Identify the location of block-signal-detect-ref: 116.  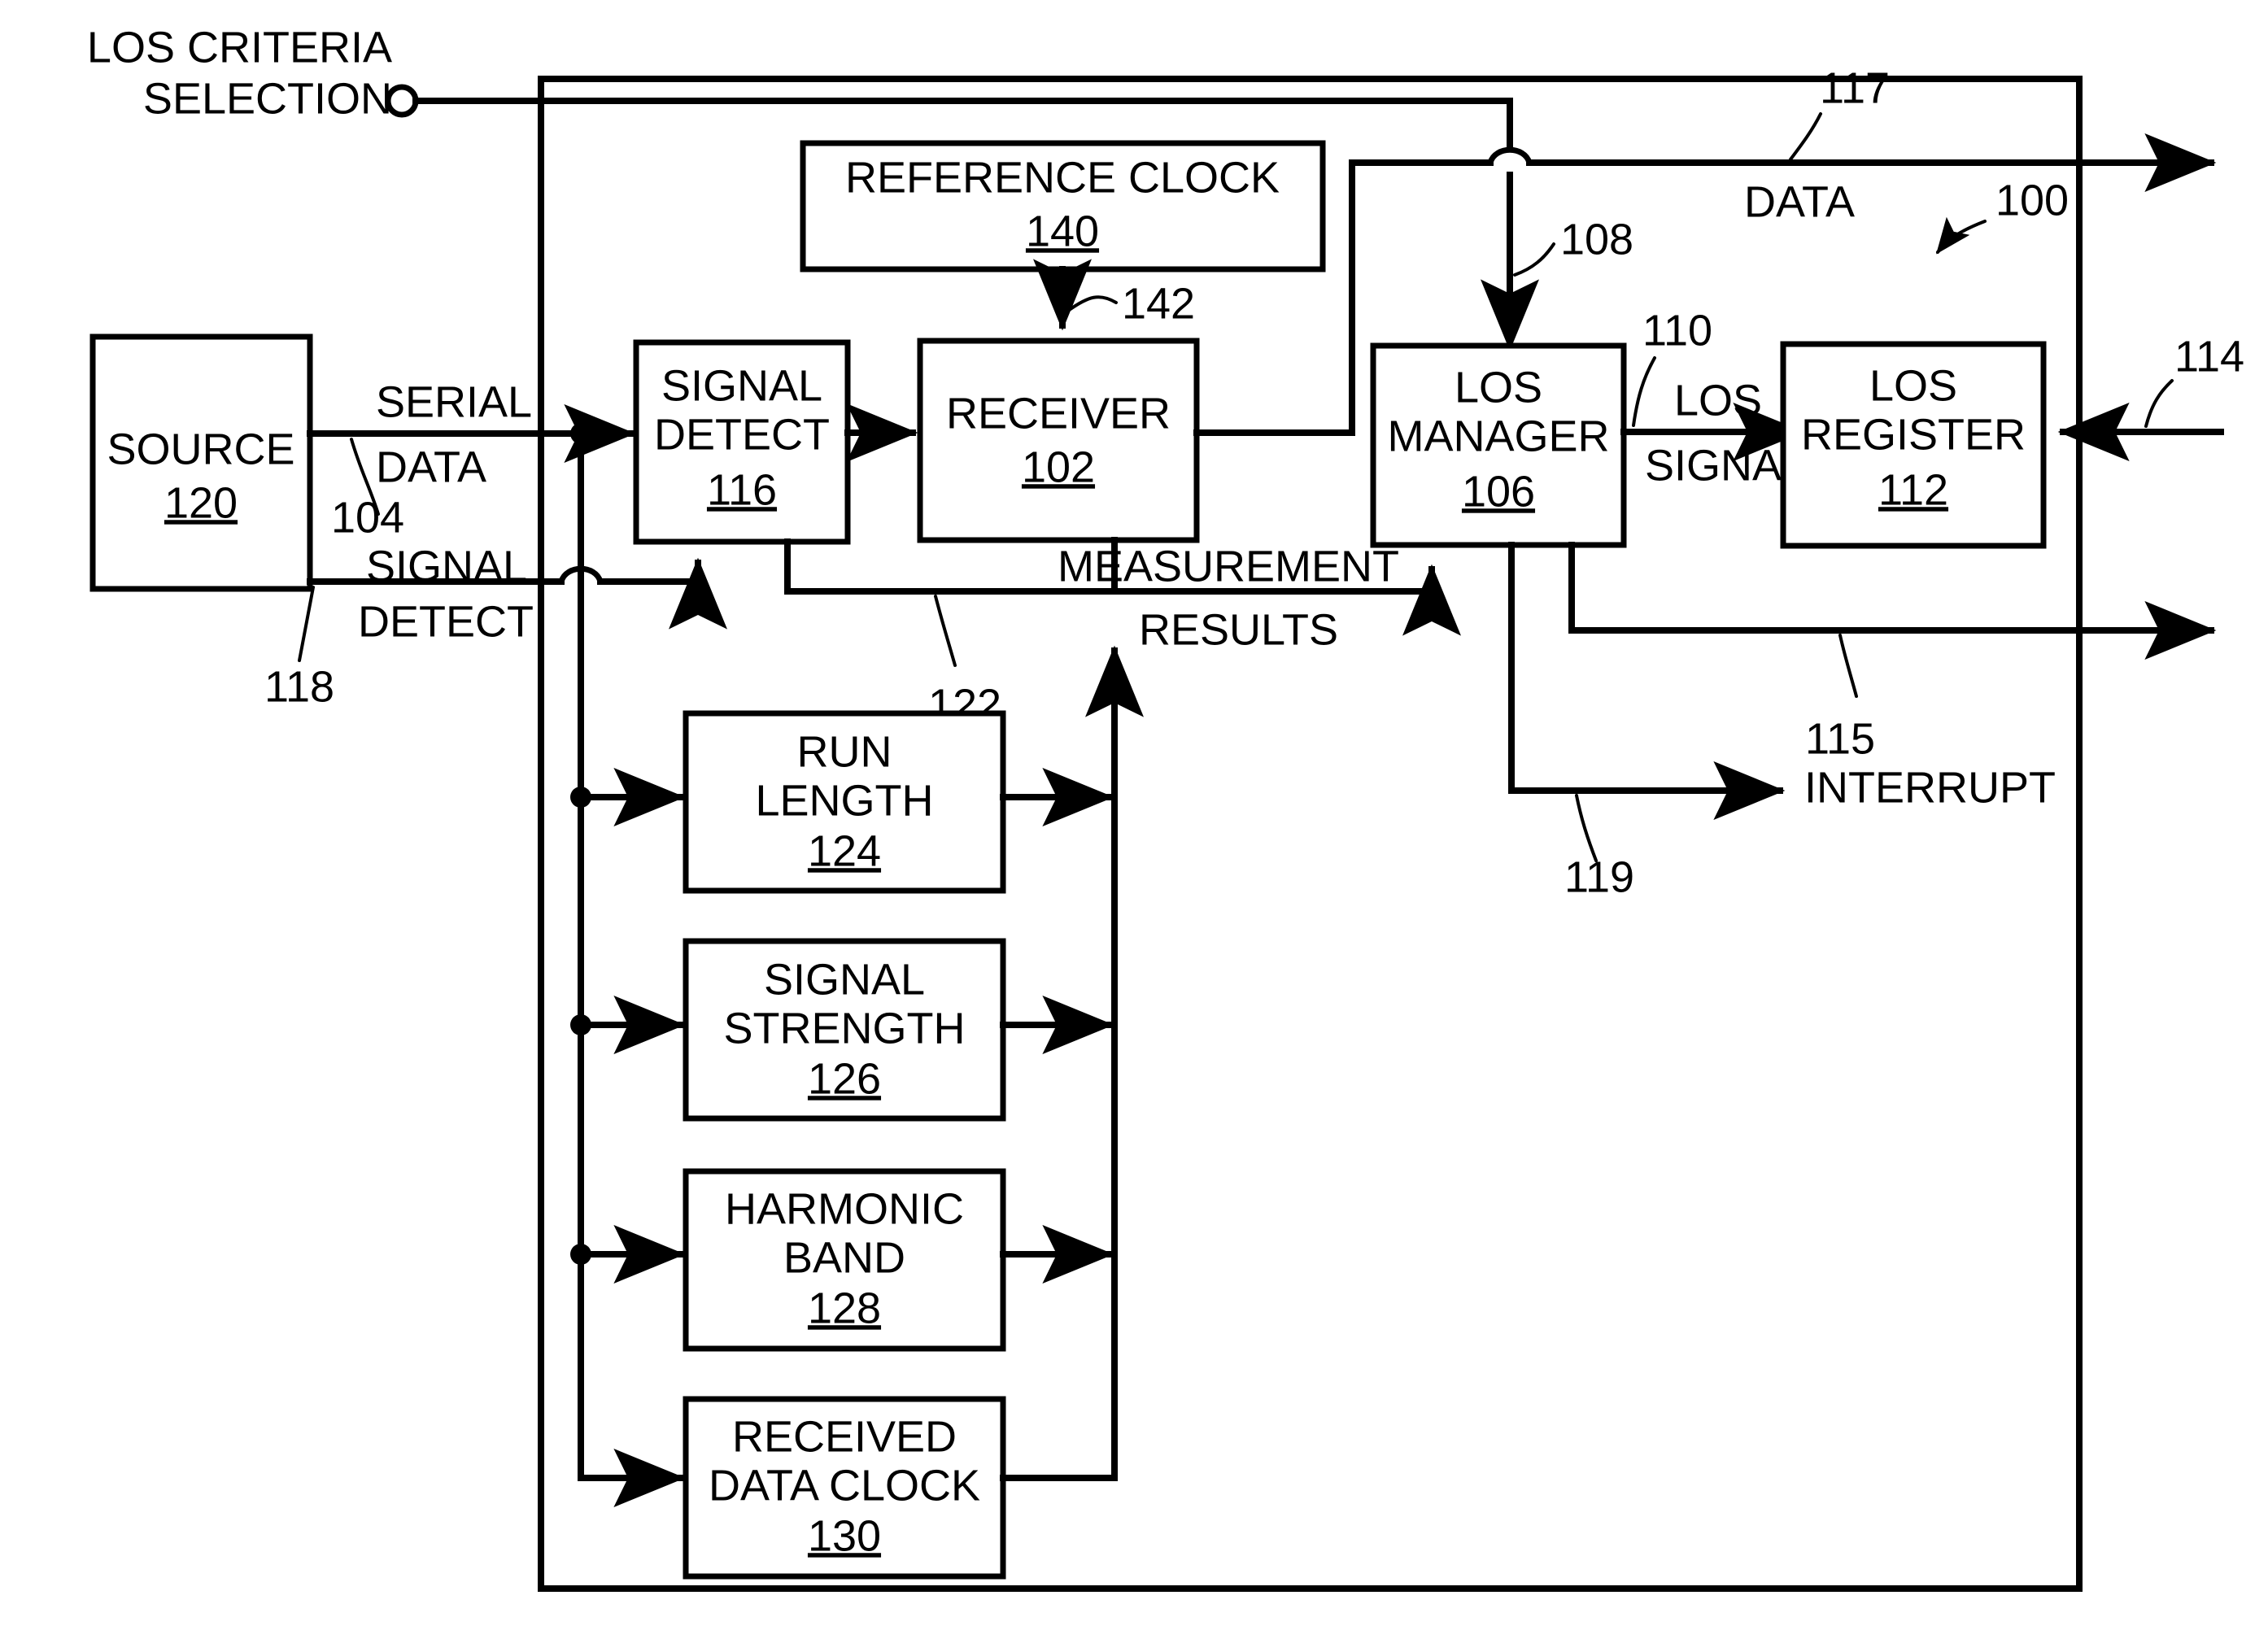
(742, 489).